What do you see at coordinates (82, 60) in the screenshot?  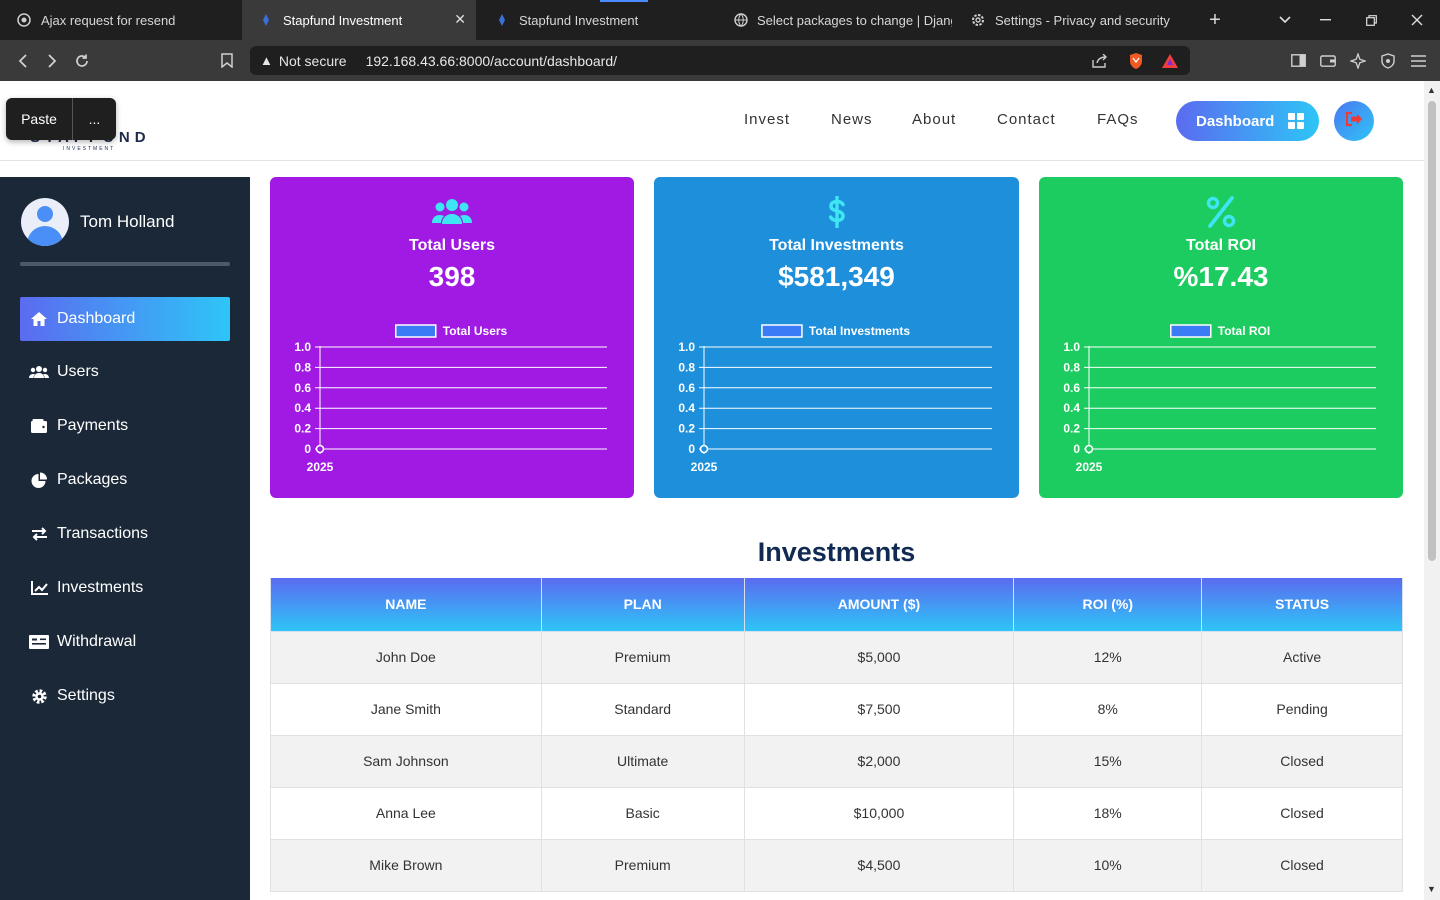 I see `reload-icon` at bounding box center [82, 60].